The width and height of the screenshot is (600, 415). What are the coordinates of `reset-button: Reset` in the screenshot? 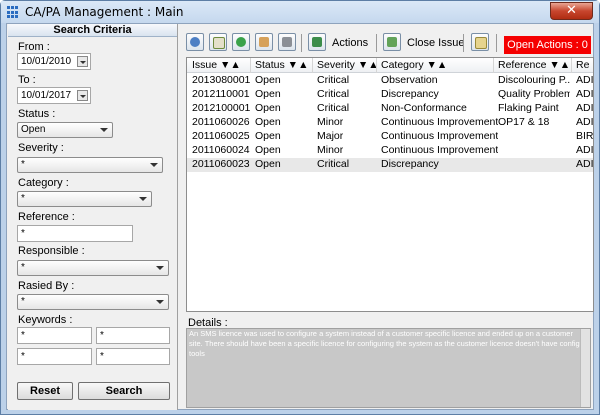 It's located at (45, 391).